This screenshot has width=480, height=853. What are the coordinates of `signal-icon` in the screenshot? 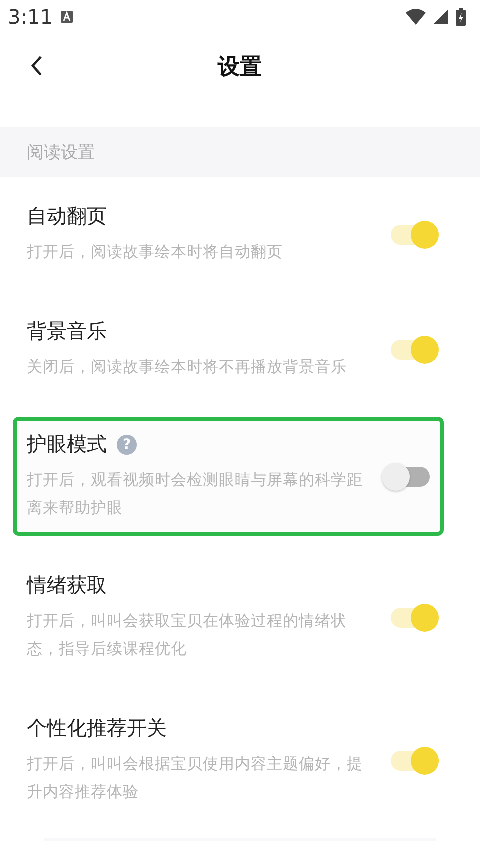 It's located at (441, 17).